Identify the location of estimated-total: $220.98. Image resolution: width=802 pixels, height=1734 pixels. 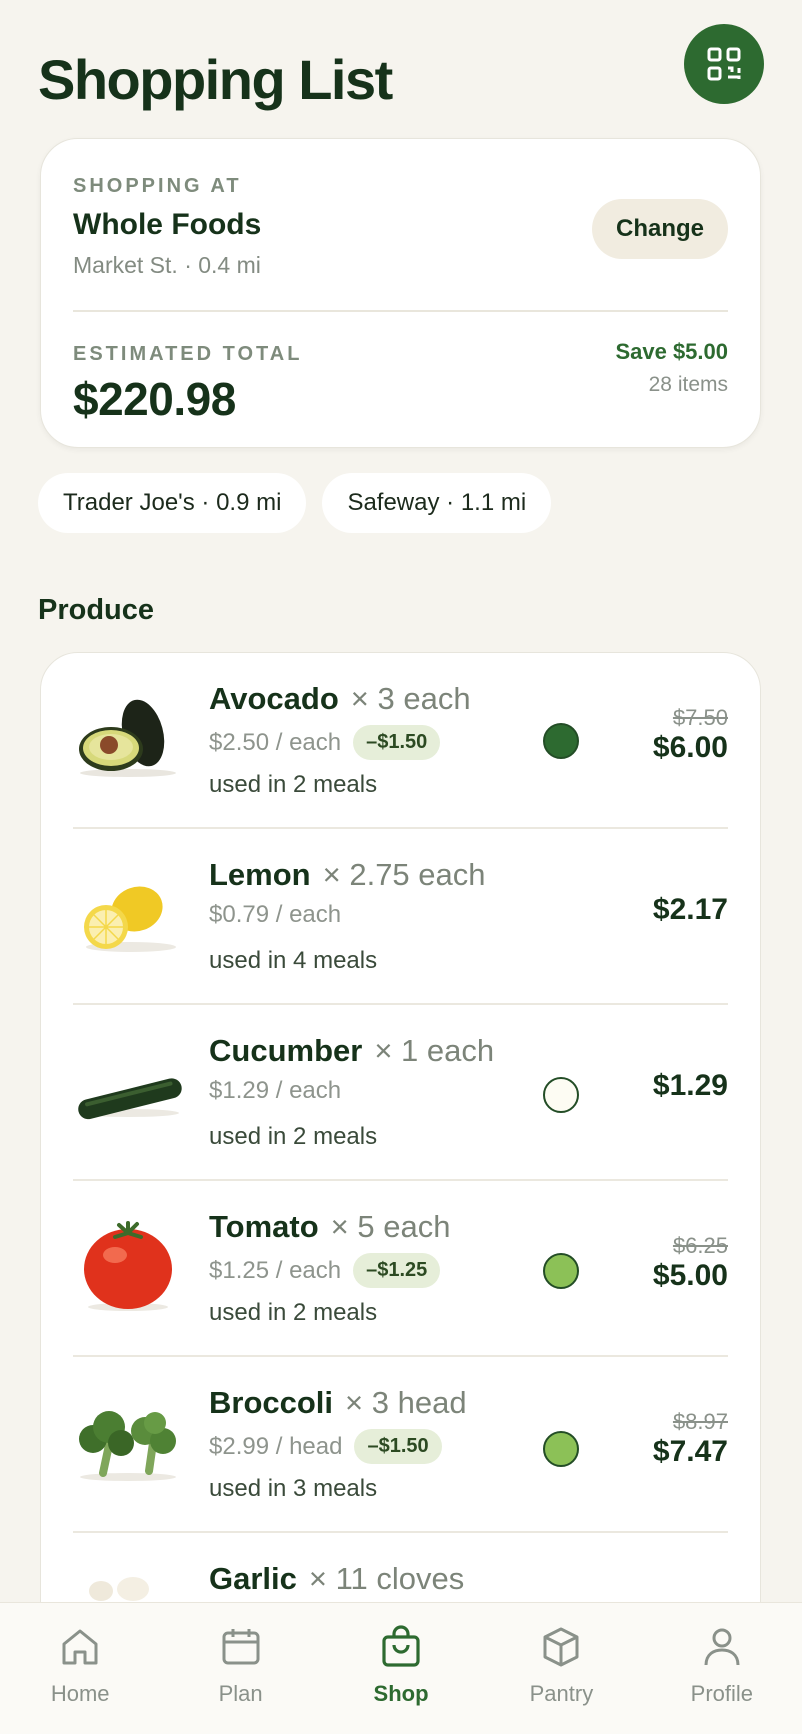
(154, 399).